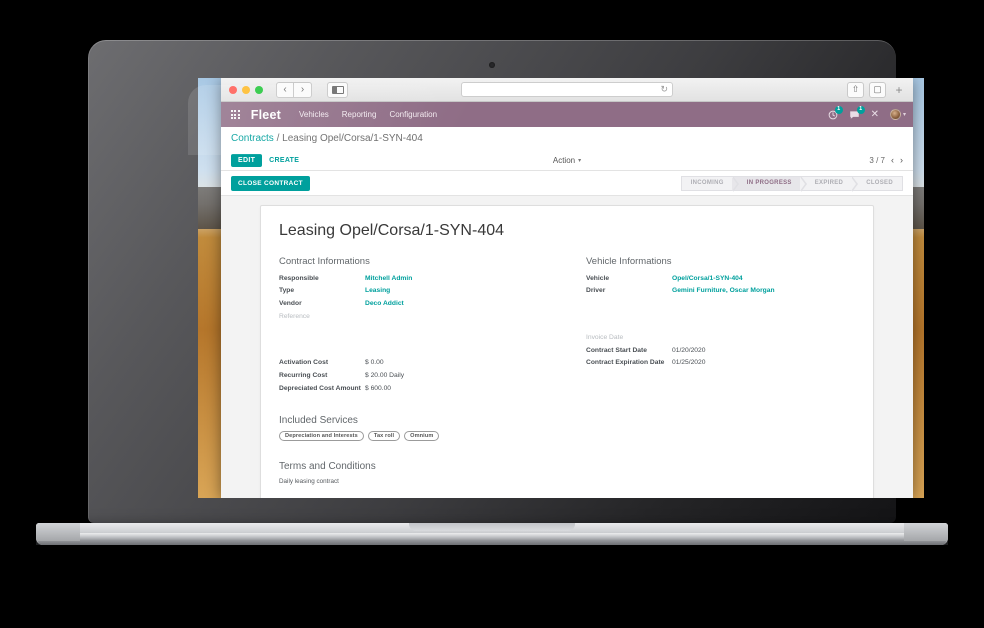 The image size is (984, 628). I want to click on terms-gap, so click(567, 451).